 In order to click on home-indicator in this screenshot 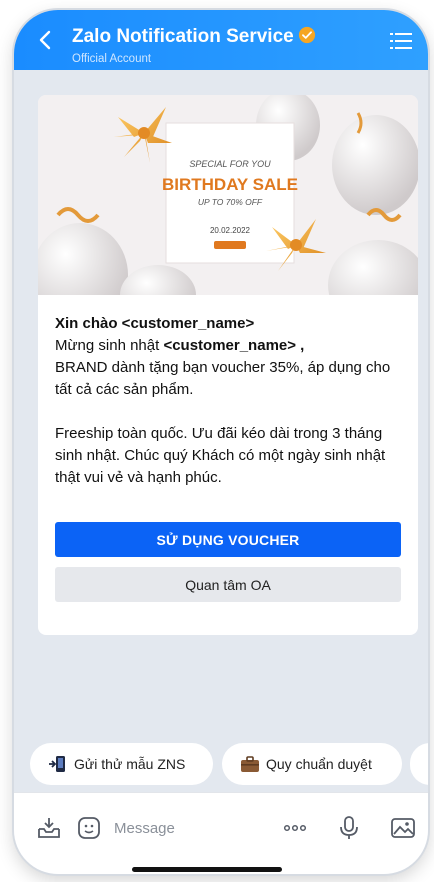, I will do `click(207, 869)`.